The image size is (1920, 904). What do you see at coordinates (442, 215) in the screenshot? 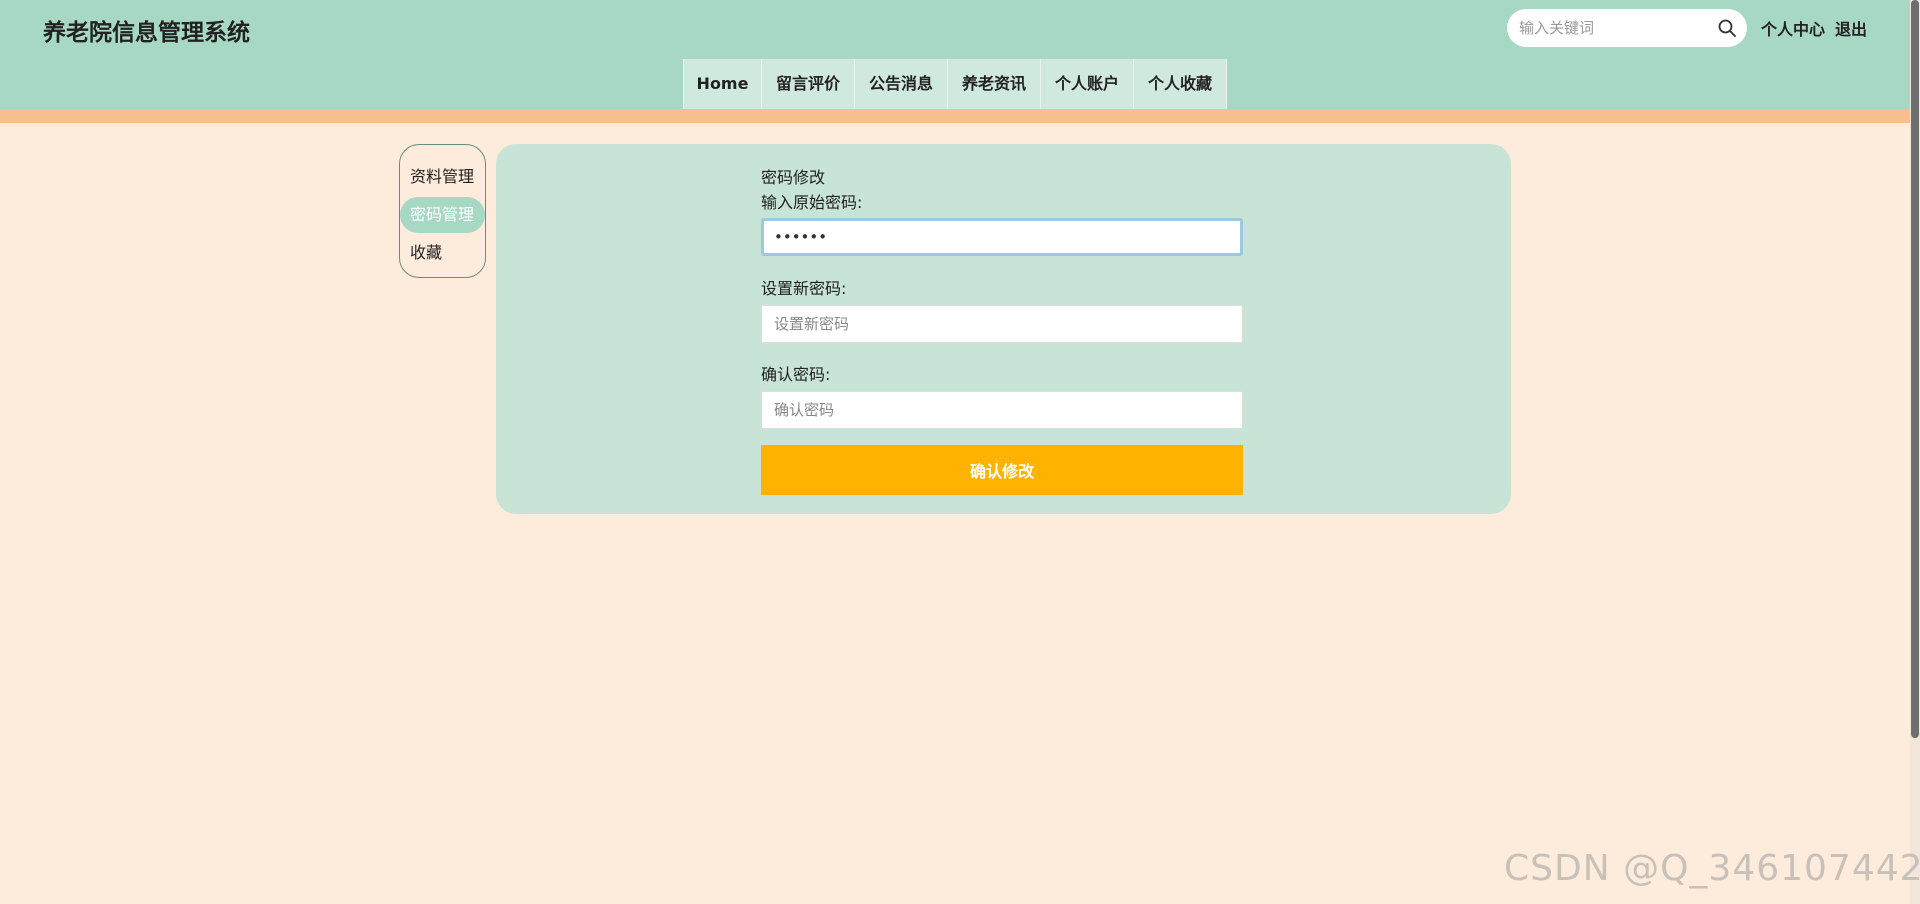
I see `sidebar-item-password: 密码管理` at bounding box center [442, 215].